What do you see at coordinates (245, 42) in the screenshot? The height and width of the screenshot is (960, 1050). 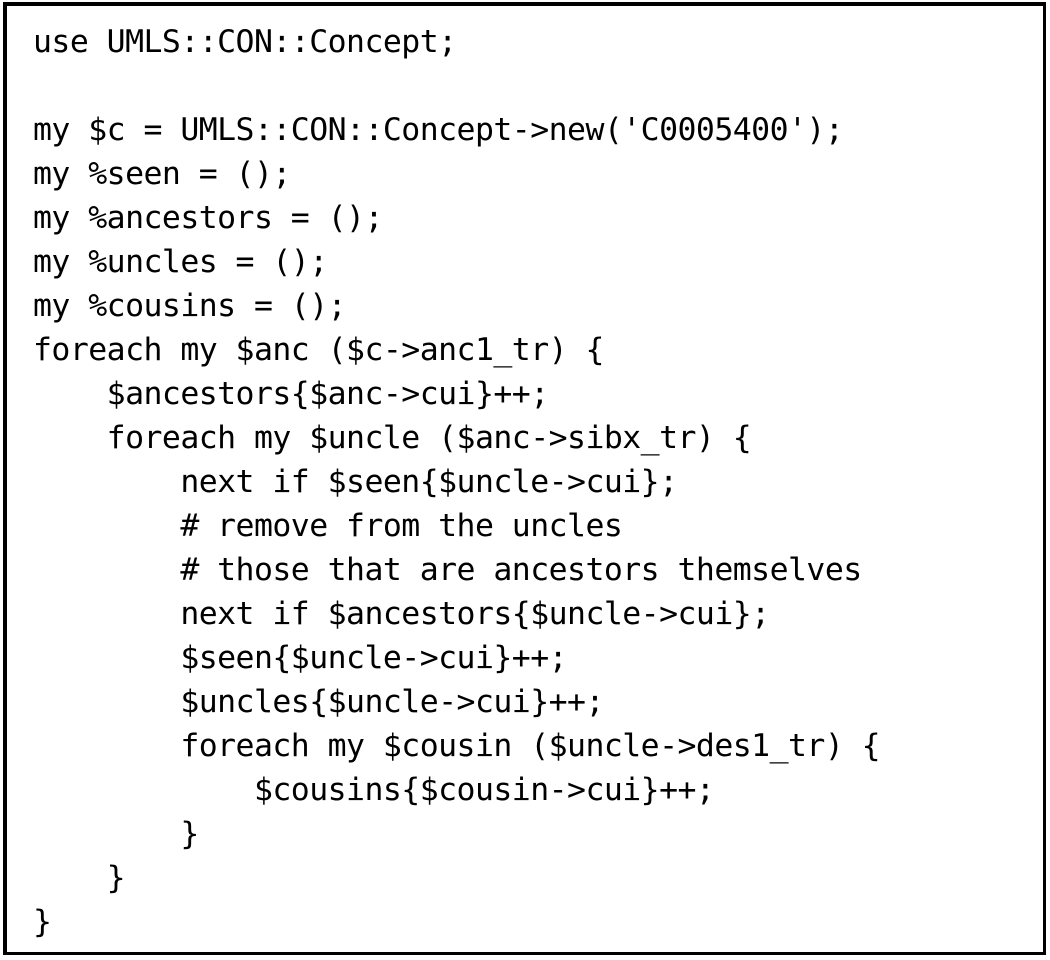 I see `code-line: use UMLS::CON::Concept;` at bounding box center [245, 42].